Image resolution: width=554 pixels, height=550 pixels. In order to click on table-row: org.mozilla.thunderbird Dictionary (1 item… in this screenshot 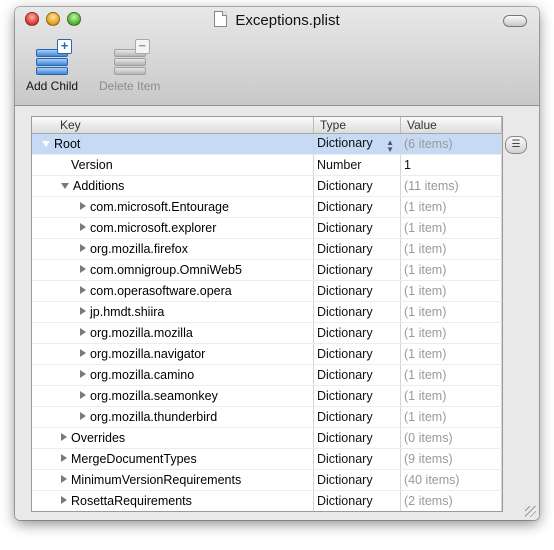, I will do `click(267, 417)`.